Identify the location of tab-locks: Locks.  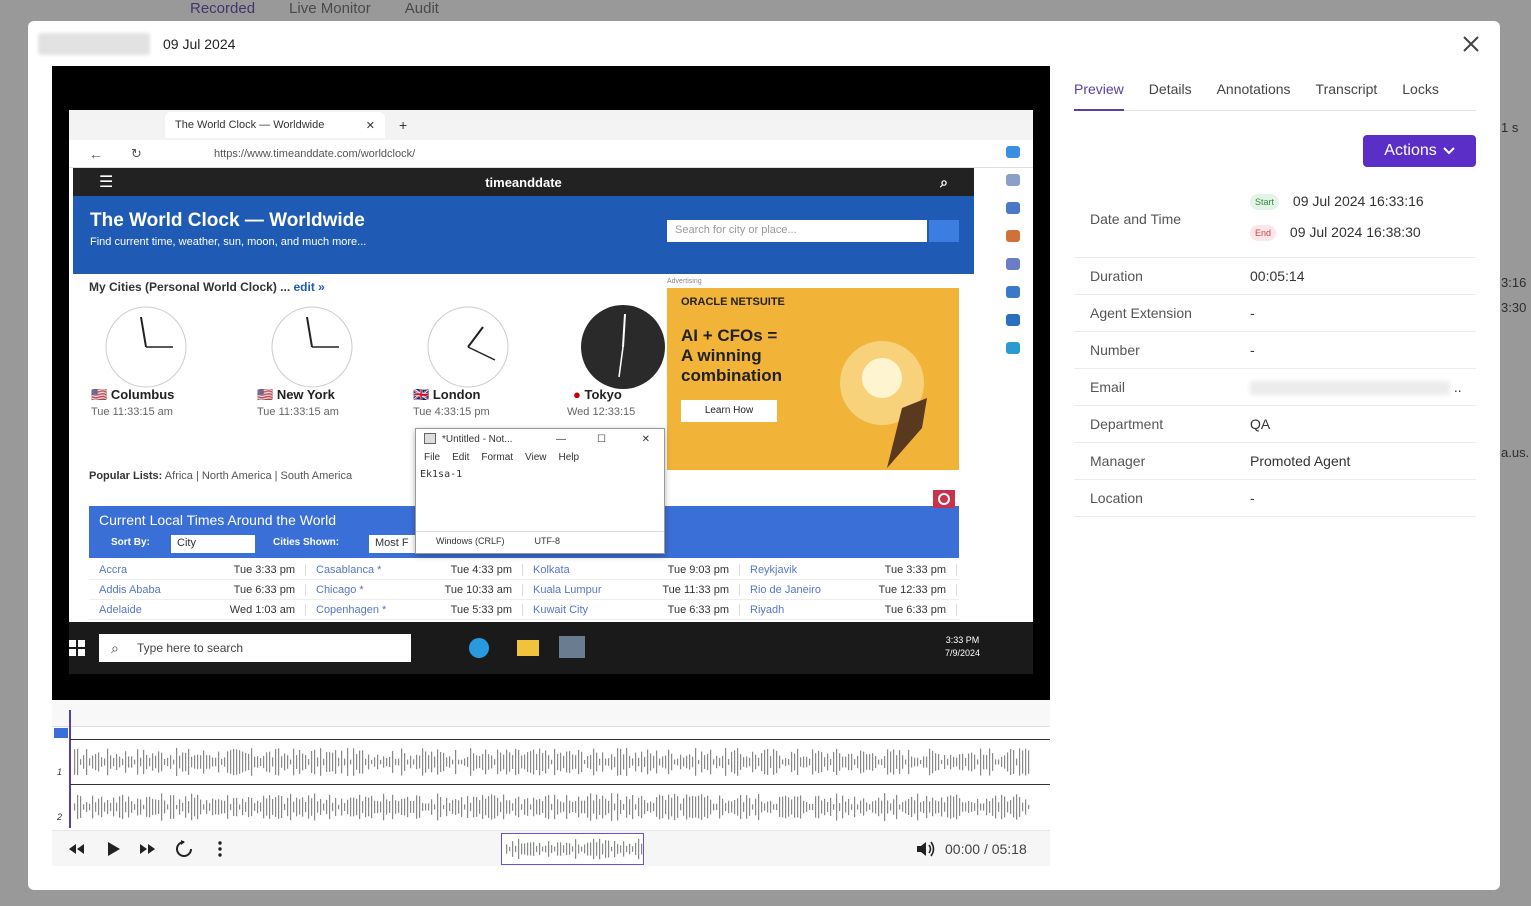
(1420, 95).